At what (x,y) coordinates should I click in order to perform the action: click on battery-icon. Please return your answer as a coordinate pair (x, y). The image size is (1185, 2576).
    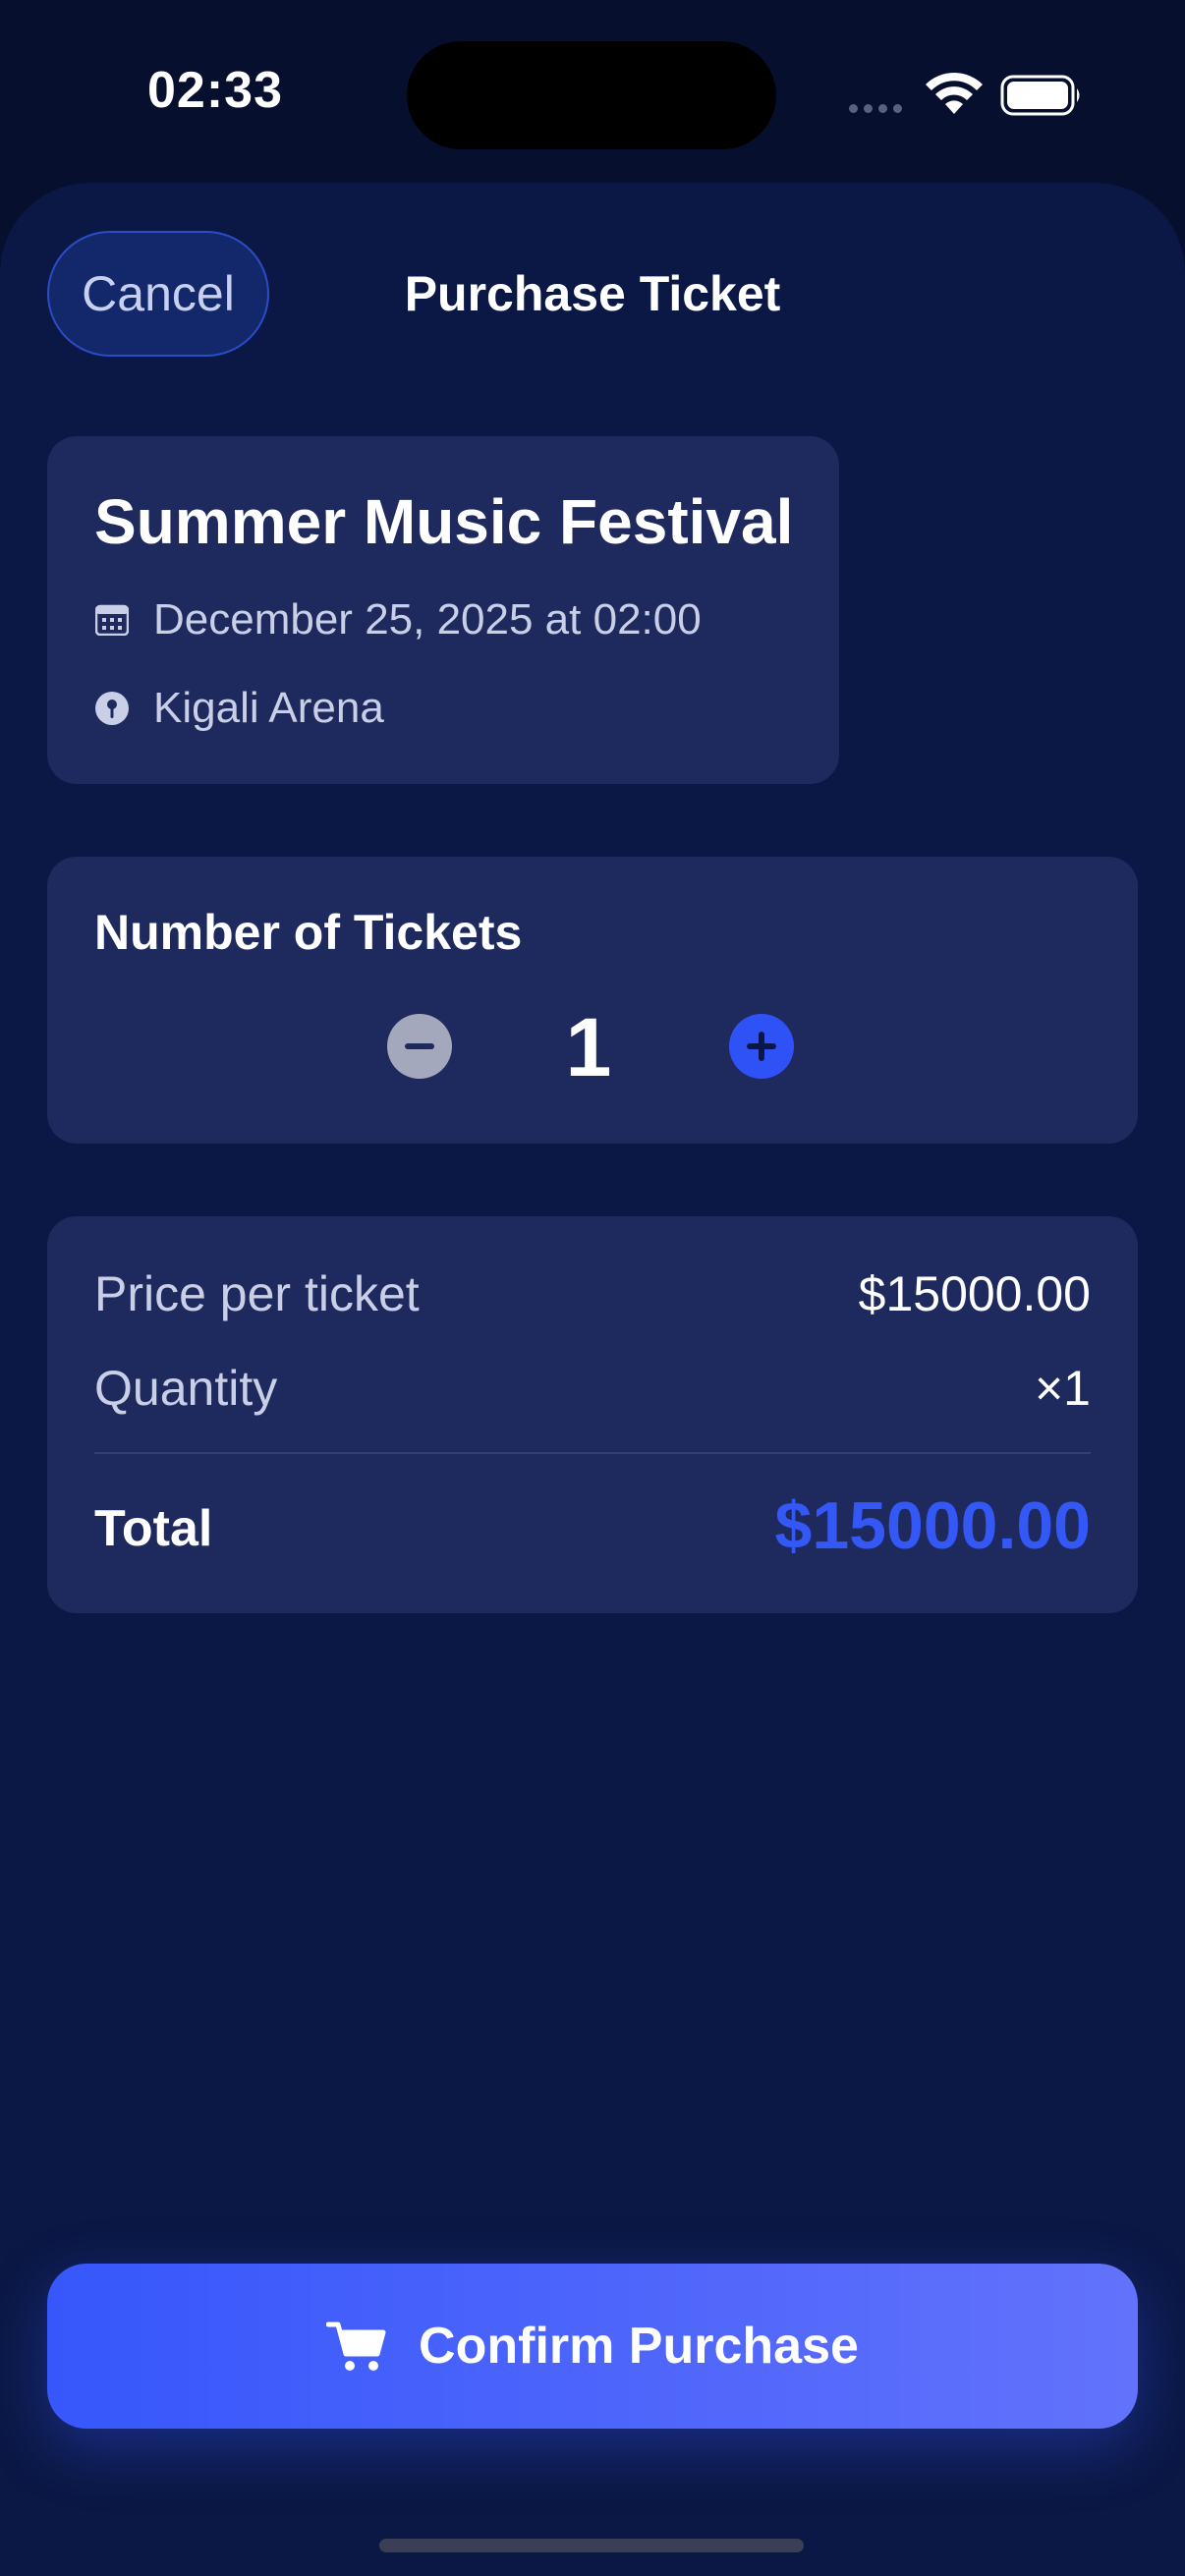
    Looking at the image, I should click on (1040, 95).